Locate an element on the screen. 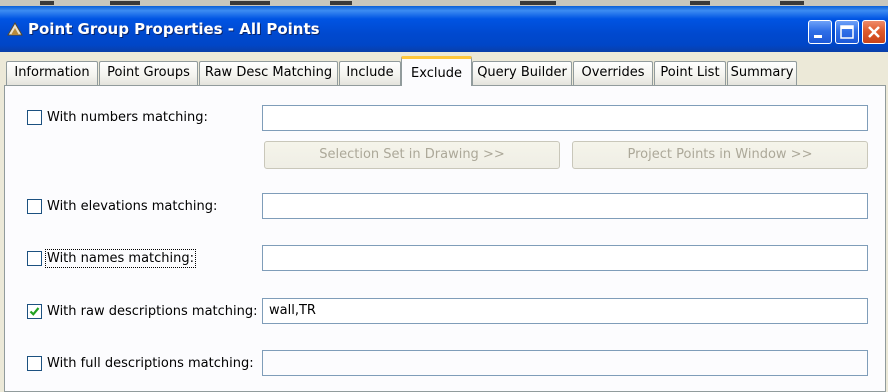 The width and height of the screenshot is (888, 392). maximize-button is located at coordinates (847, 32).